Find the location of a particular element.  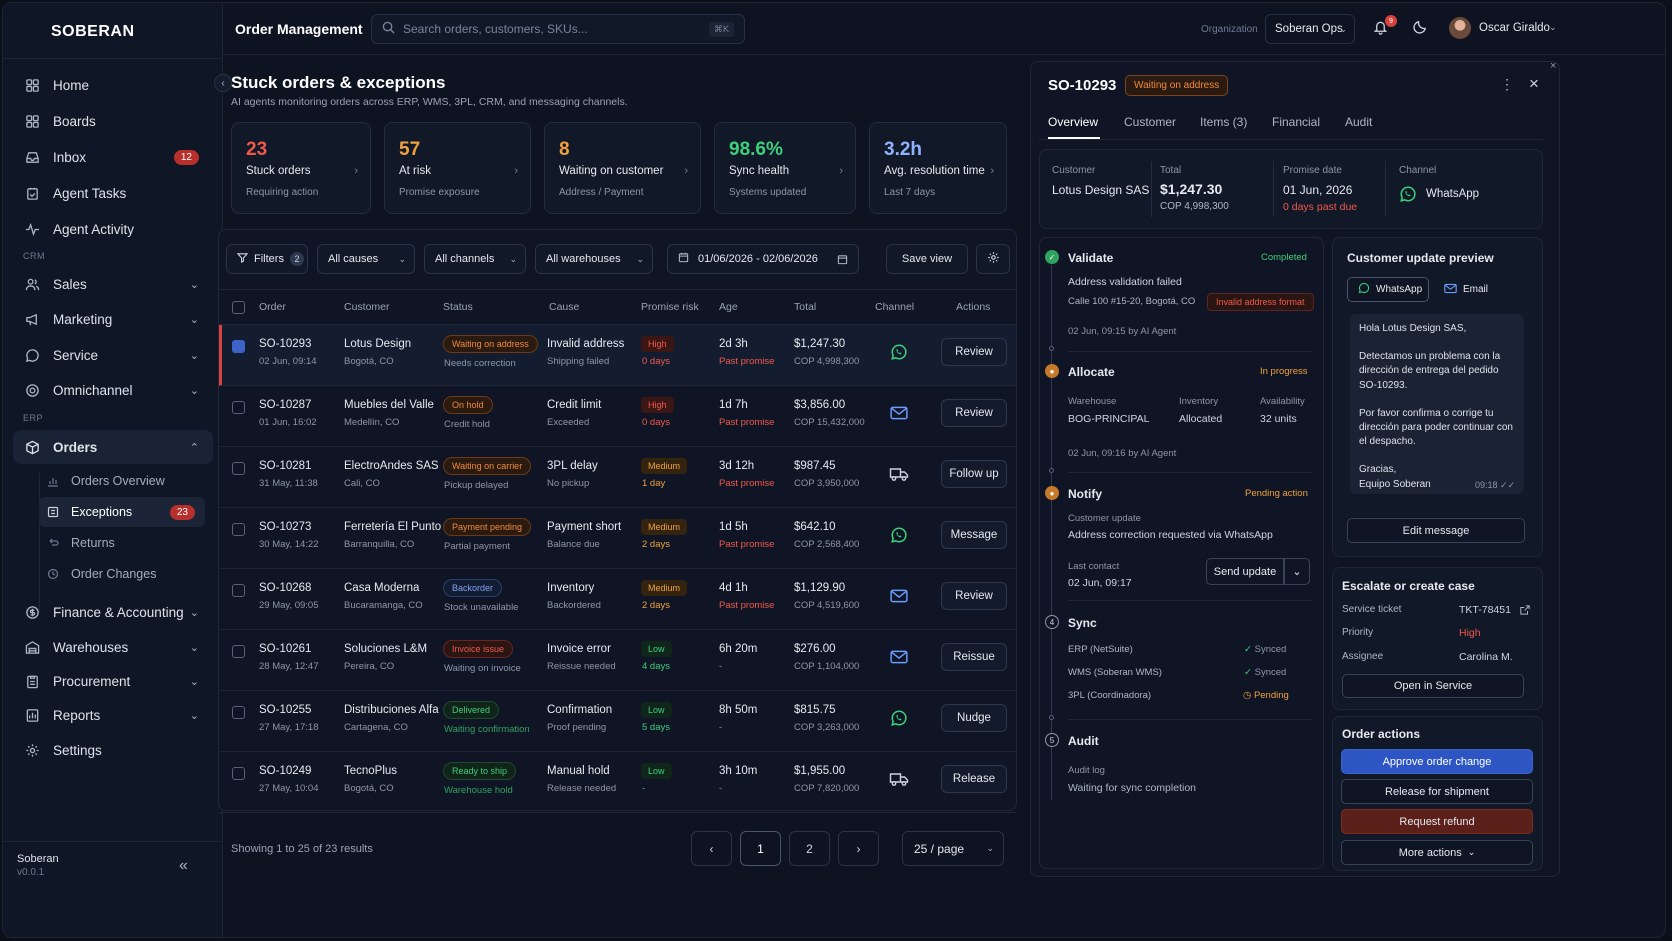

kpi-card-sync-health: 98.6% Sync health Systems updated › is located at coordinates (785, 168).